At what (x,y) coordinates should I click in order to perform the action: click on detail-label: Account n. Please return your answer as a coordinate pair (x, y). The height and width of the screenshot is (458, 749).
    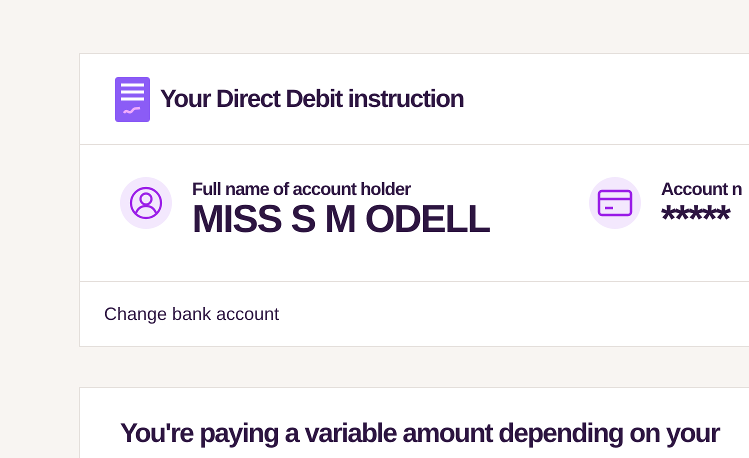
    Looking at the image, I should click on (701, 189).